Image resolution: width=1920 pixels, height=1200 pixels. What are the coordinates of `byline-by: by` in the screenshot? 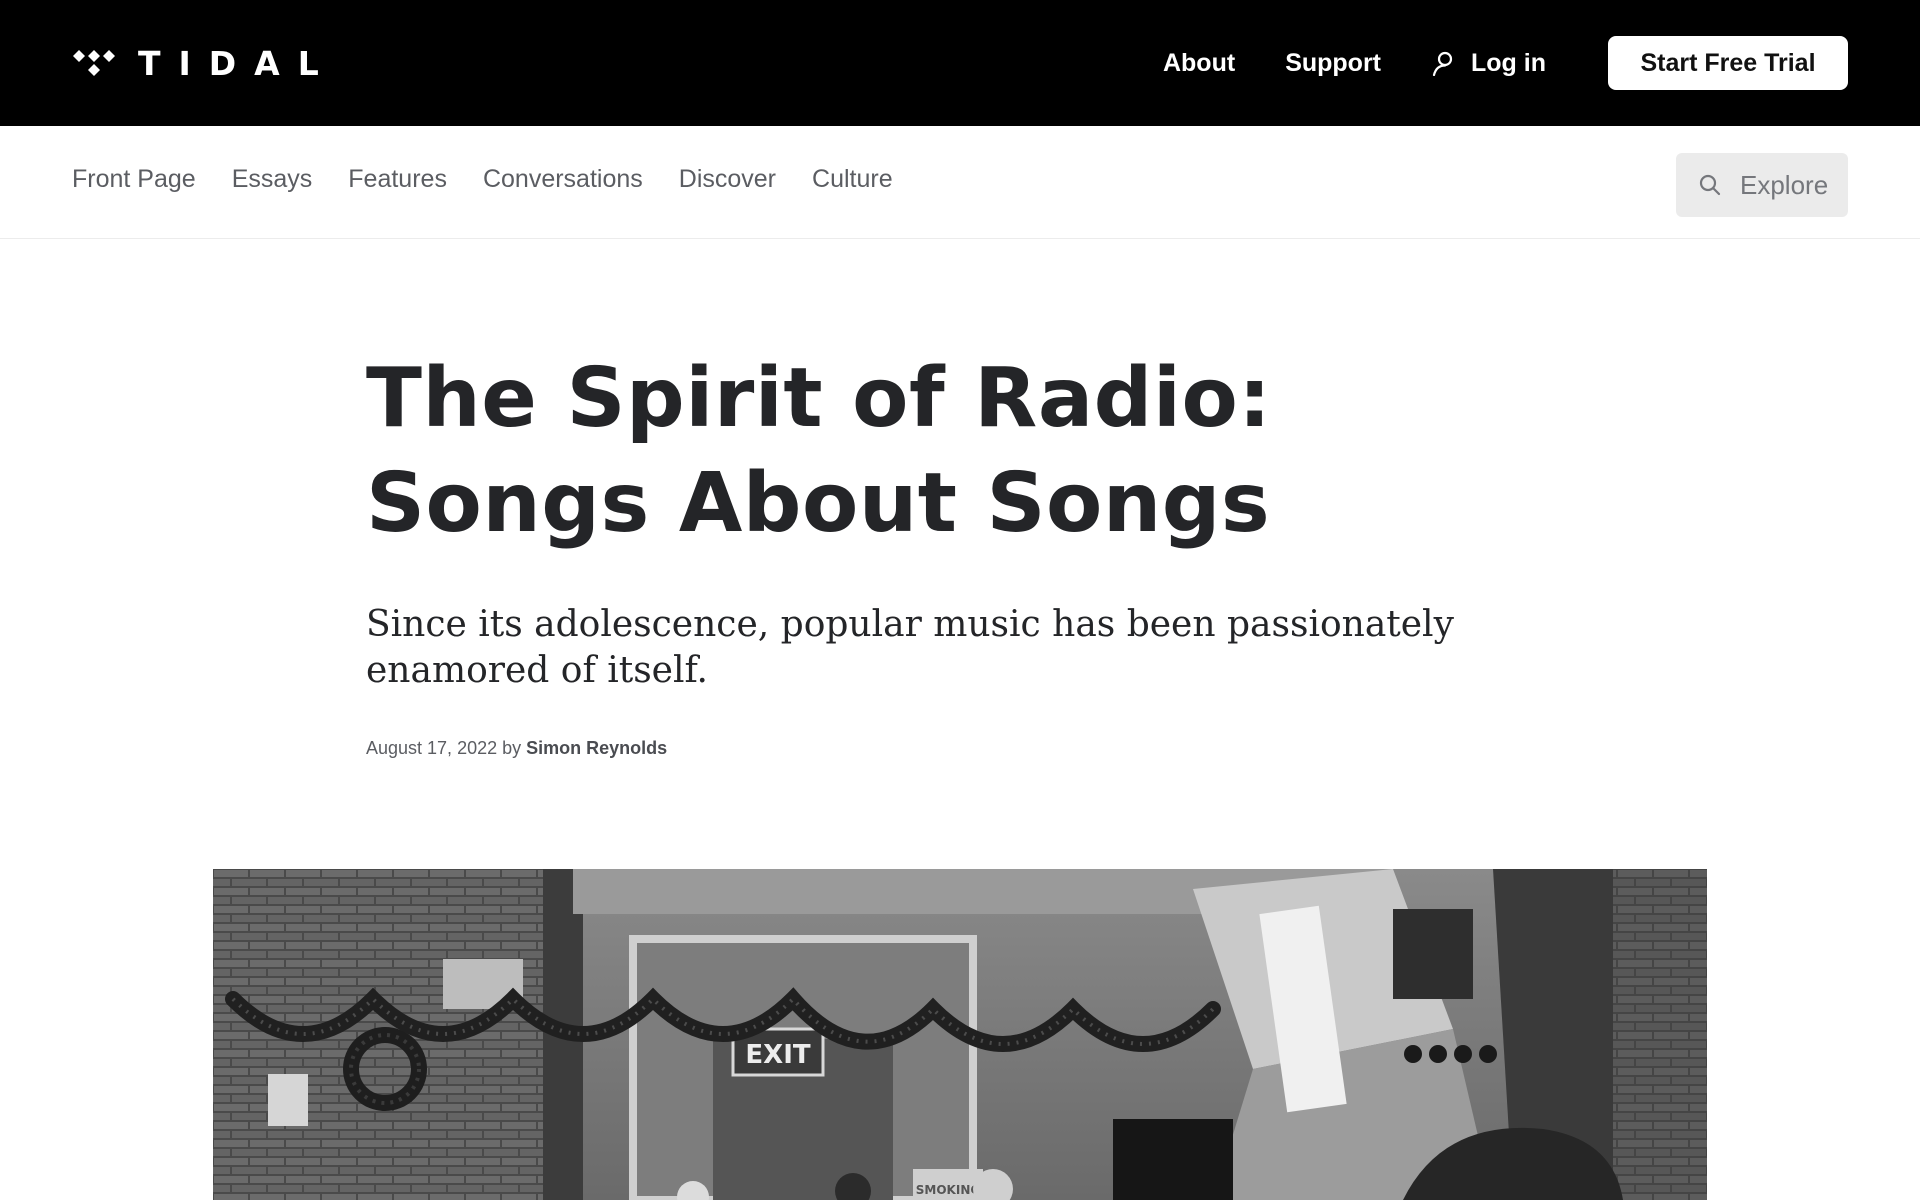 It's located at (512, 748).